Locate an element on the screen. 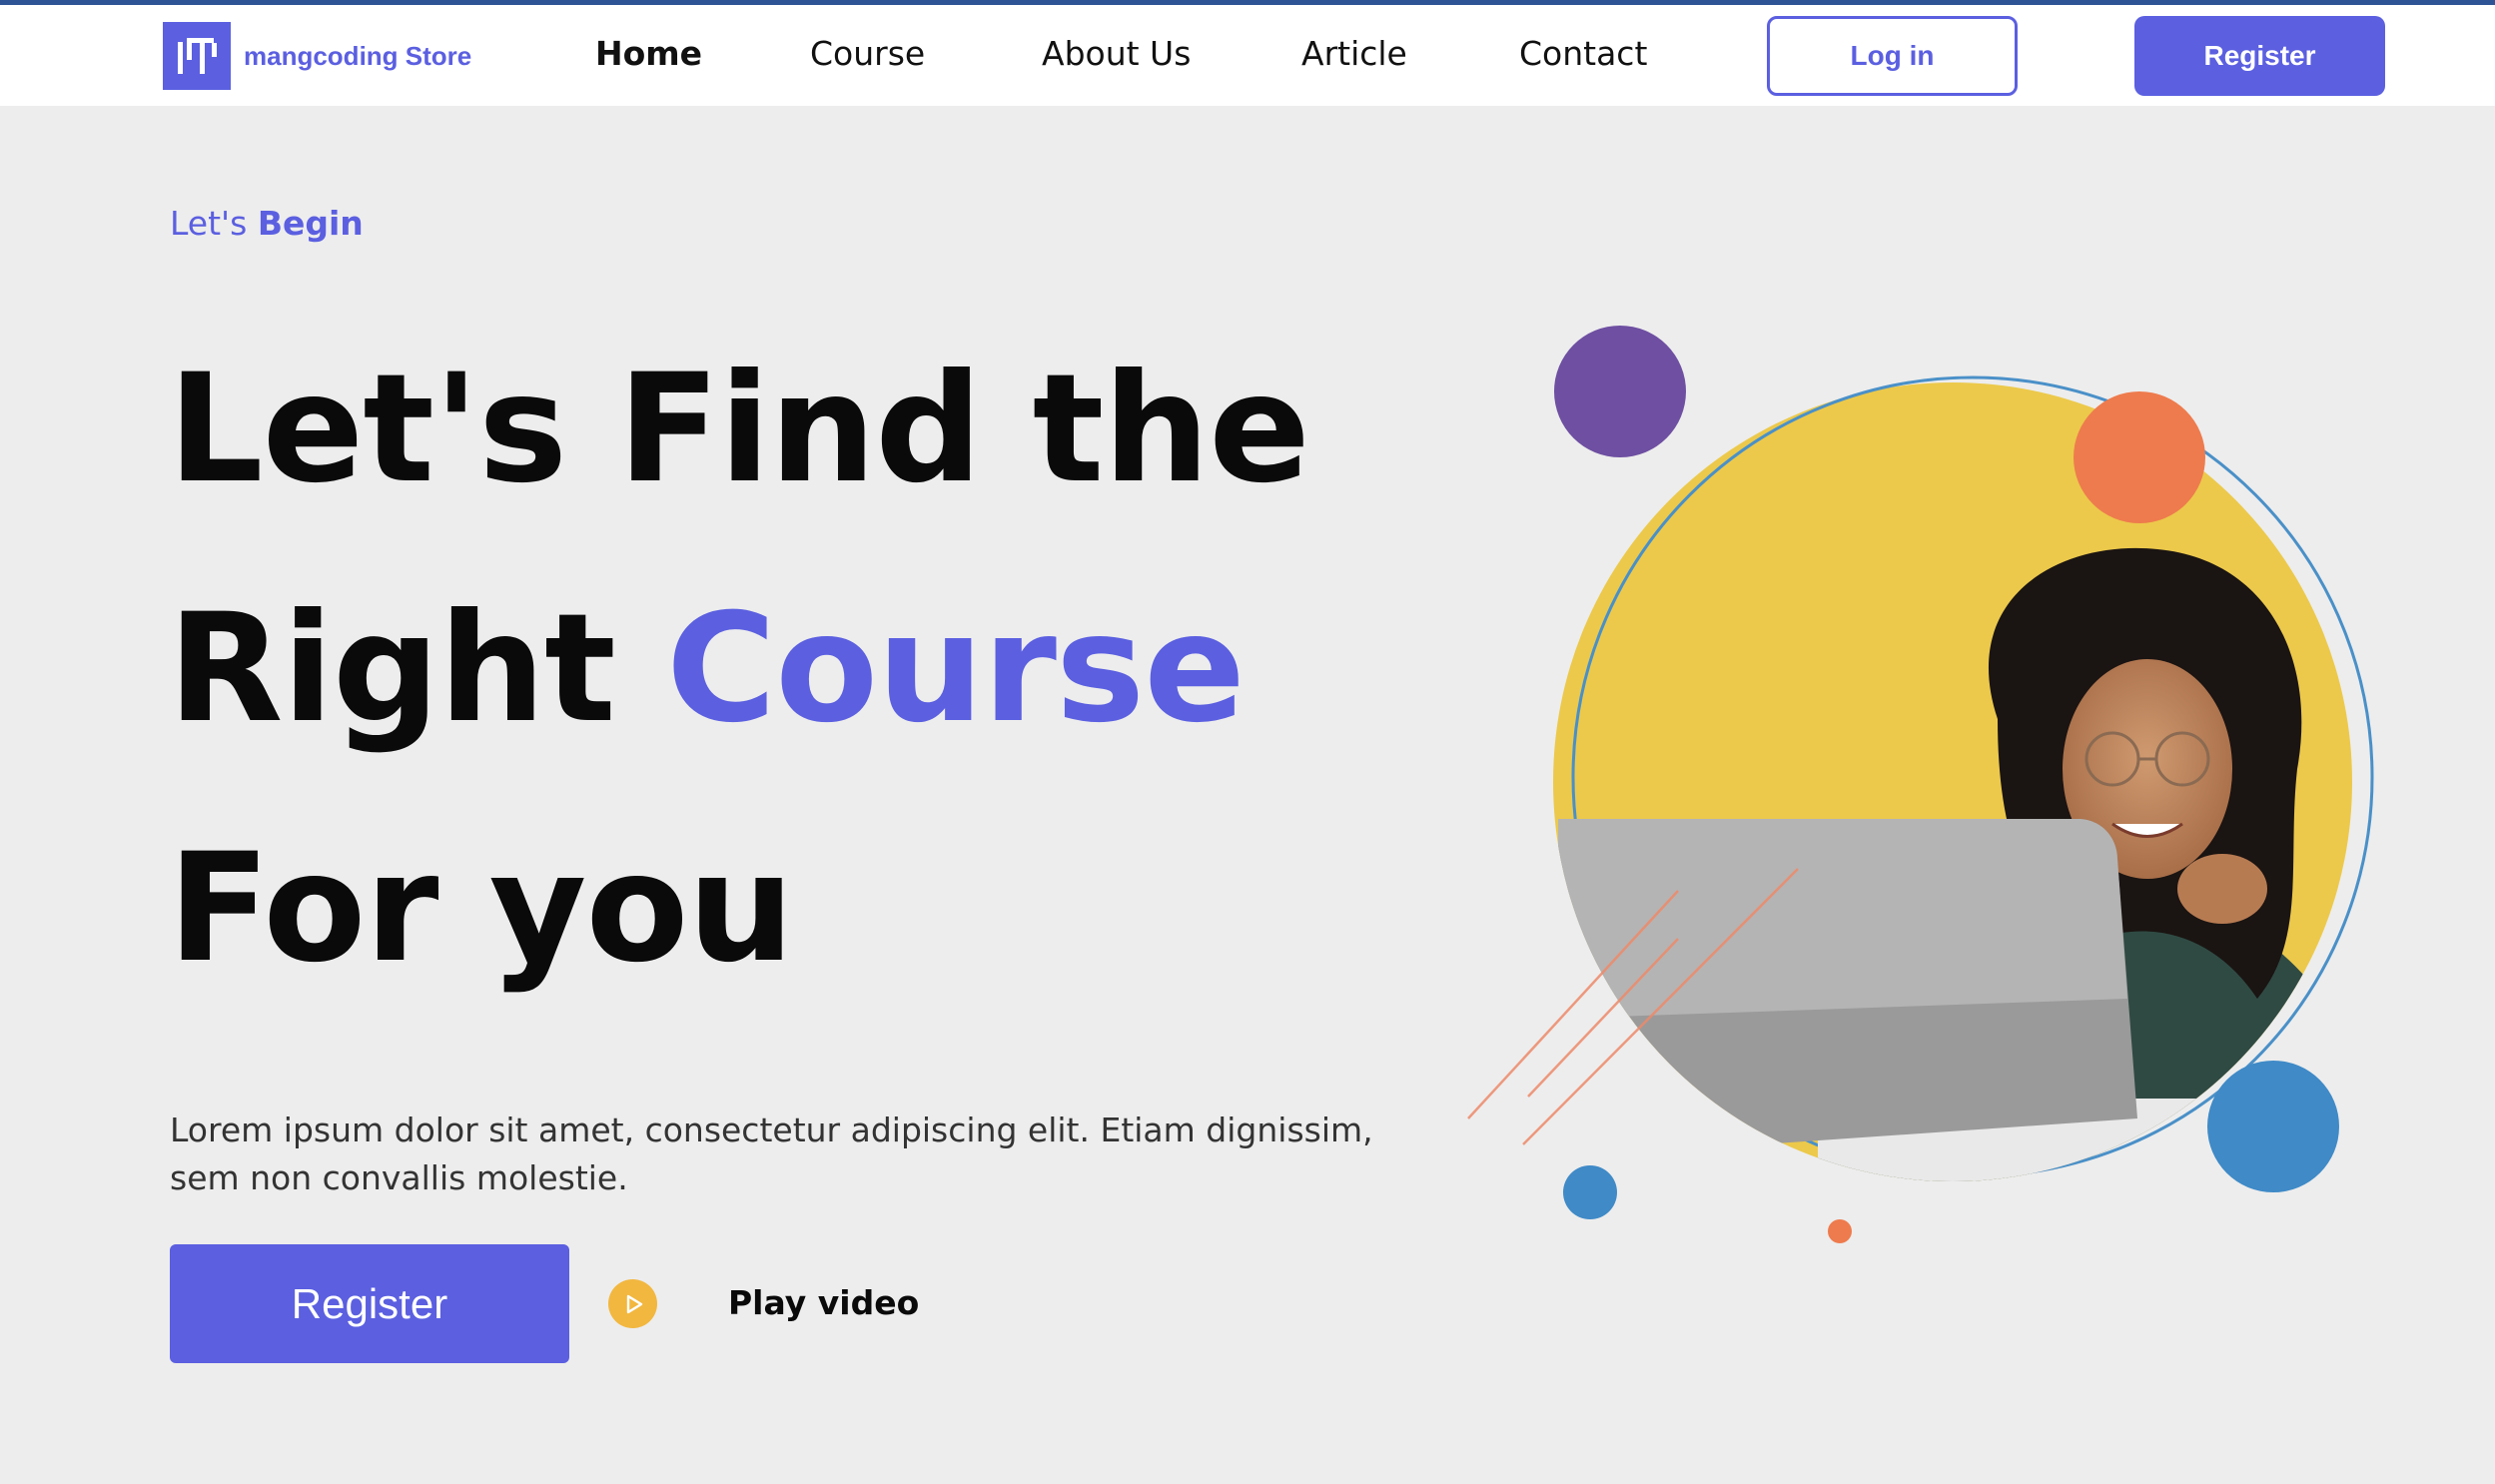  orange-dot-large is located at coordinates (2139, 457).